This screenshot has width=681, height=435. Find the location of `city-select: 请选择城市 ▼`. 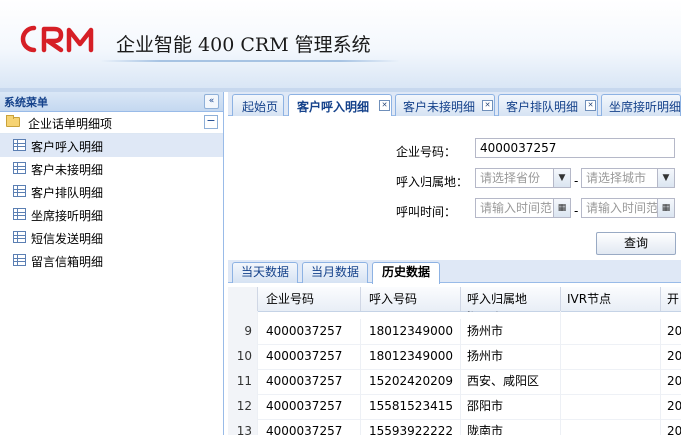

city-select: 请选择城市 ▼ is located at coordinates (628, 178).